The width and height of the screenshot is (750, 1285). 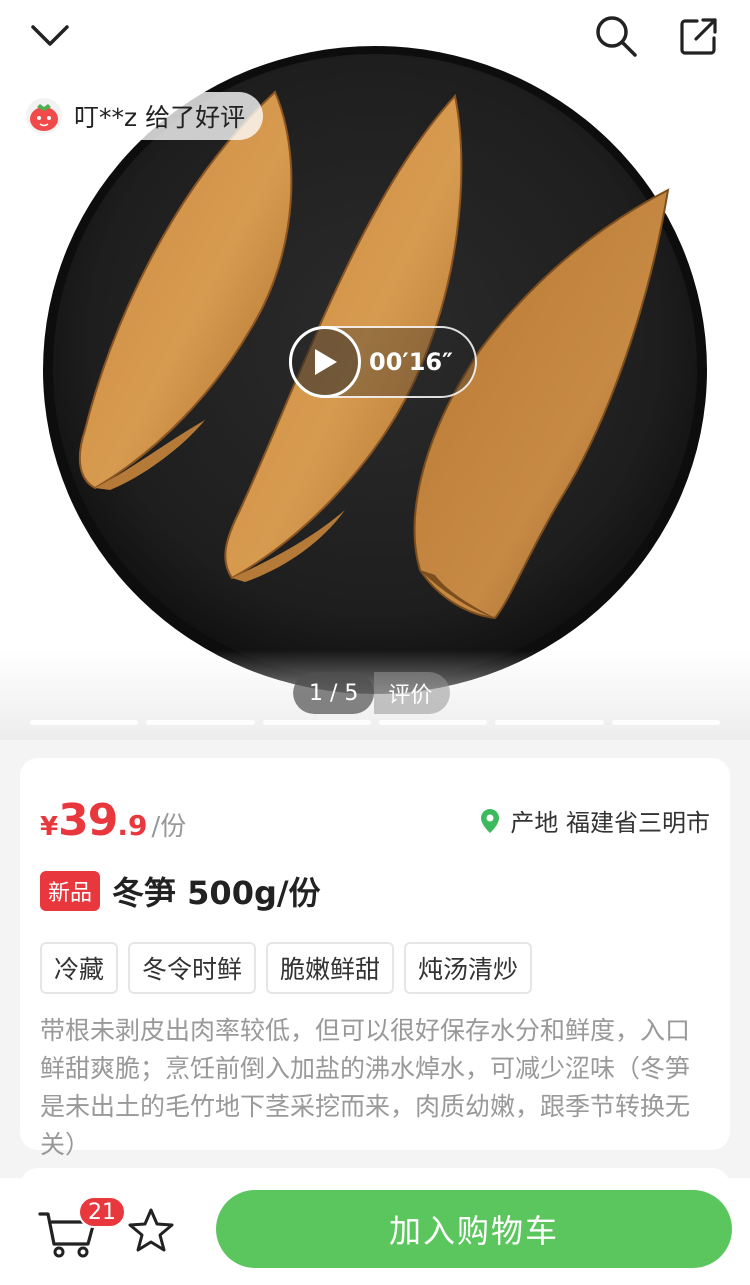 What do you see at coordinates (88, 820) in the screenshot?
I see `price-integer: 39` at bounding box center [88, 820].